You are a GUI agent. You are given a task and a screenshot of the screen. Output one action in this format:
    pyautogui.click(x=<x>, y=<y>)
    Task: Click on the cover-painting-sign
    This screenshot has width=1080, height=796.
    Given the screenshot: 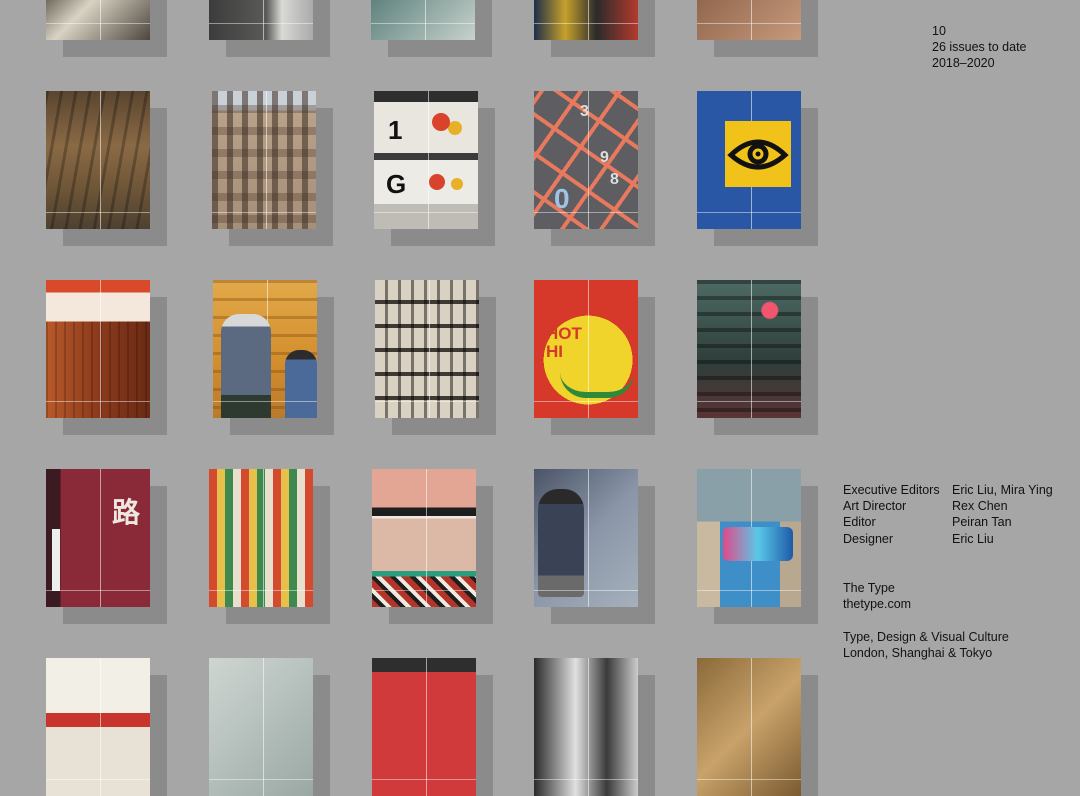 What is the action you would take?
    pyautogui.click(x=265, y=349)
    